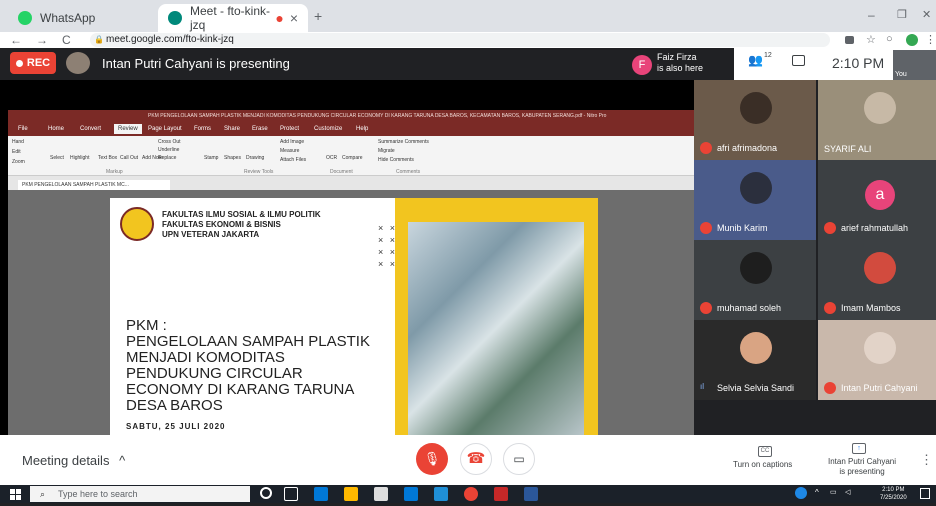 The image size is (936, 506). Describe the element at coordinates (847, 492) in the screenshot. I see `tray-volume-icon: ◁` at that location.